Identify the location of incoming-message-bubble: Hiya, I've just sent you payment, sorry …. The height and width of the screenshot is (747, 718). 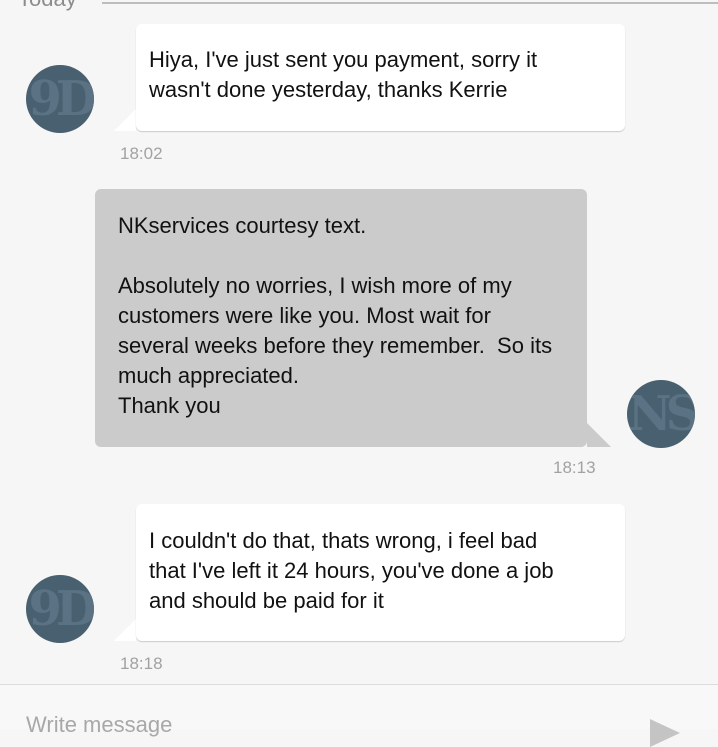
(380, 77).